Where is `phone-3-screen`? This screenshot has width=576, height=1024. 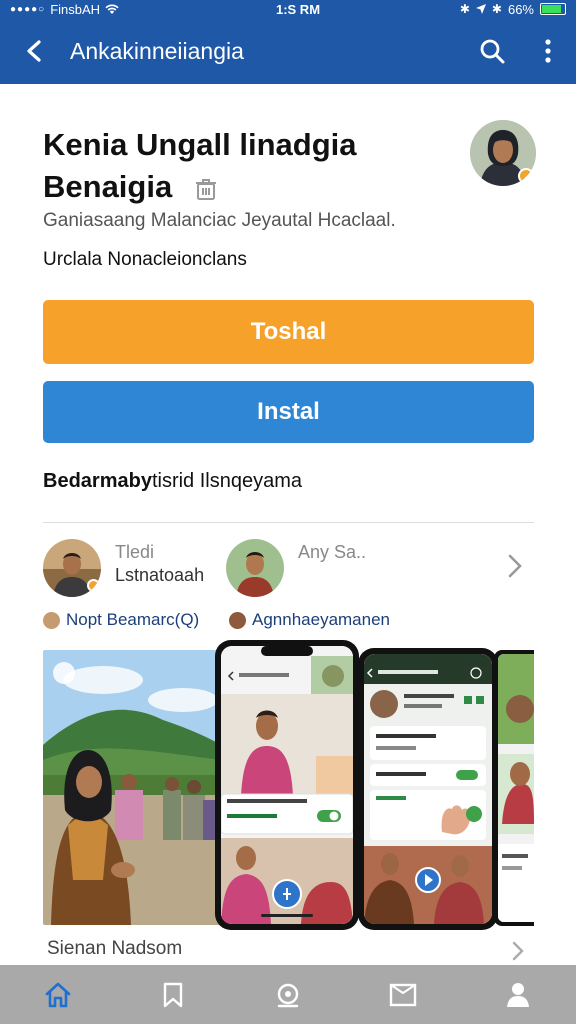 phone-3-screen is located at coordinates (516, 788).